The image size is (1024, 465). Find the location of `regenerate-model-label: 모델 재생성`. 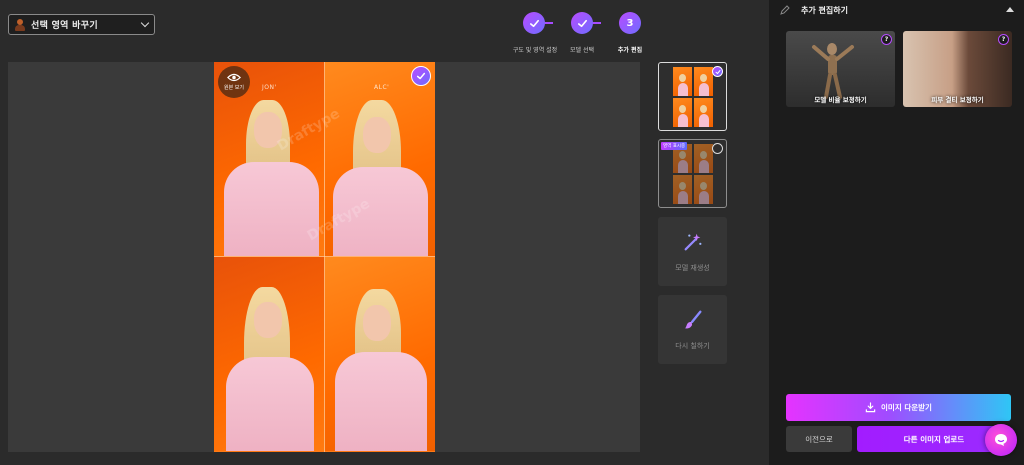

regenerate-model-label: 모델 재생성 is located at coordinates (692, 267).